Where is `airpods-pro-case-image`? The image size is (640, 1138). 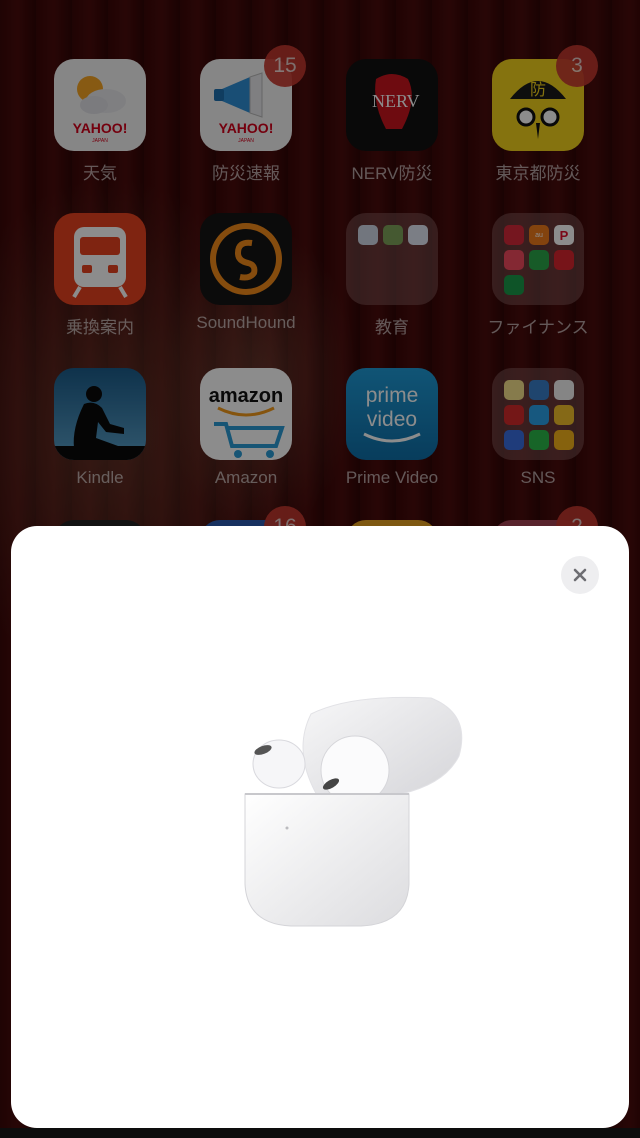
airpods-pro-case-image is located at coordinates (356, 814).